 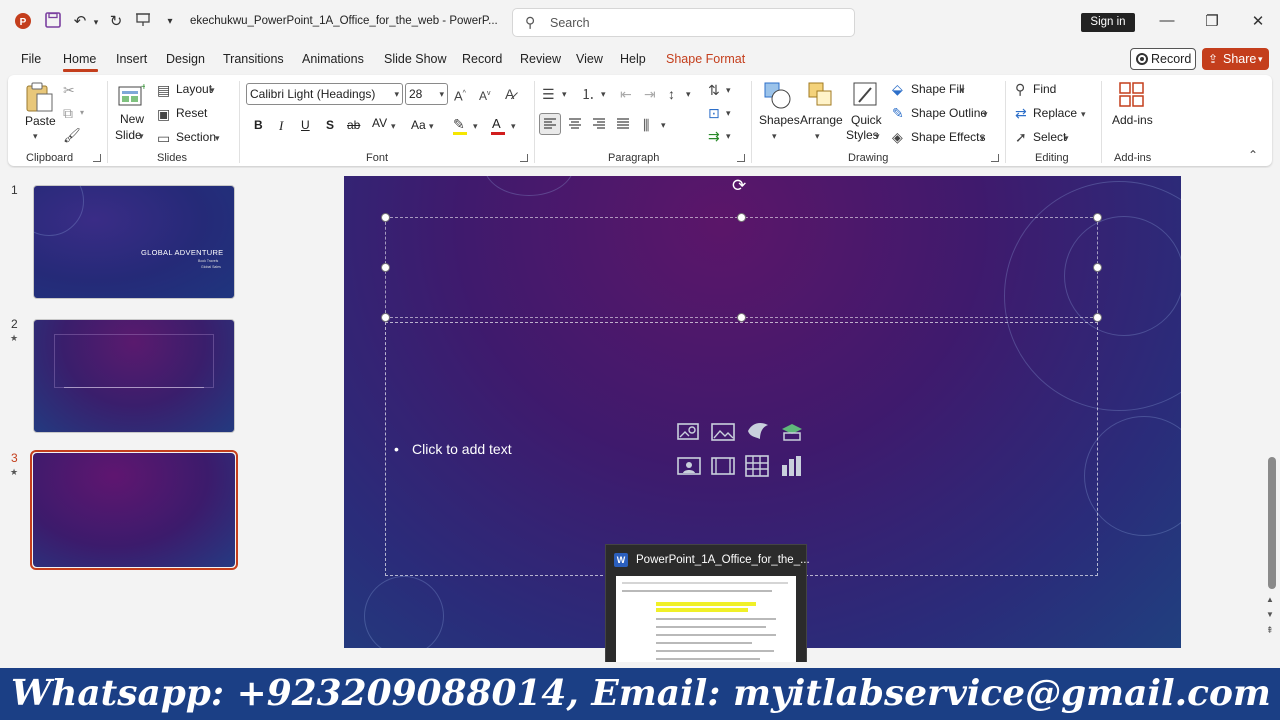 What do you see at coordinates (96, 22) in the screenshot?
I see `undo-dropdown-icon: ▾` at bounding box center [96, 22].